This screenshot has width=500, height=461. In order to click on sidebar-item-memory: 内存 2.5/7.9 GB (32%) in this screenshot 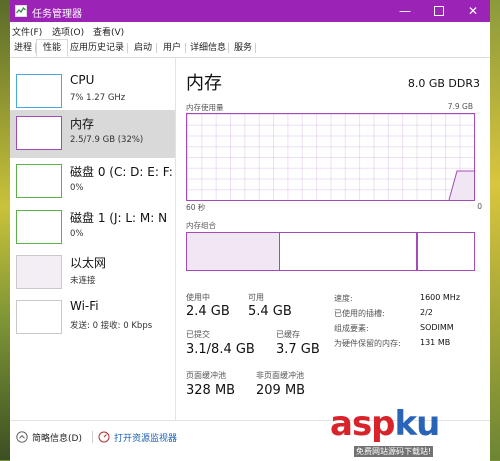, I will do `click(92, 134)`.